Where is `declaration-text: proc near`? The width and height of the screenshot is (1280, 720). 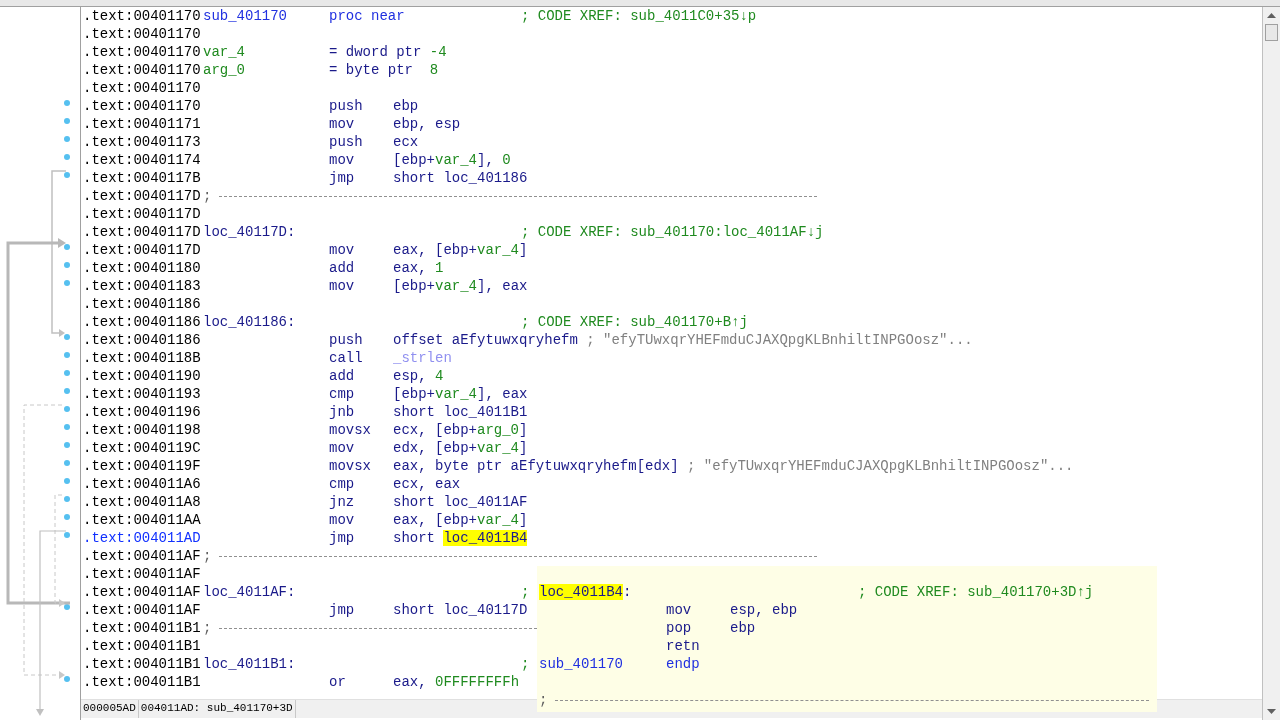 declaration-text: proc near is located at coordinates (367, 16).